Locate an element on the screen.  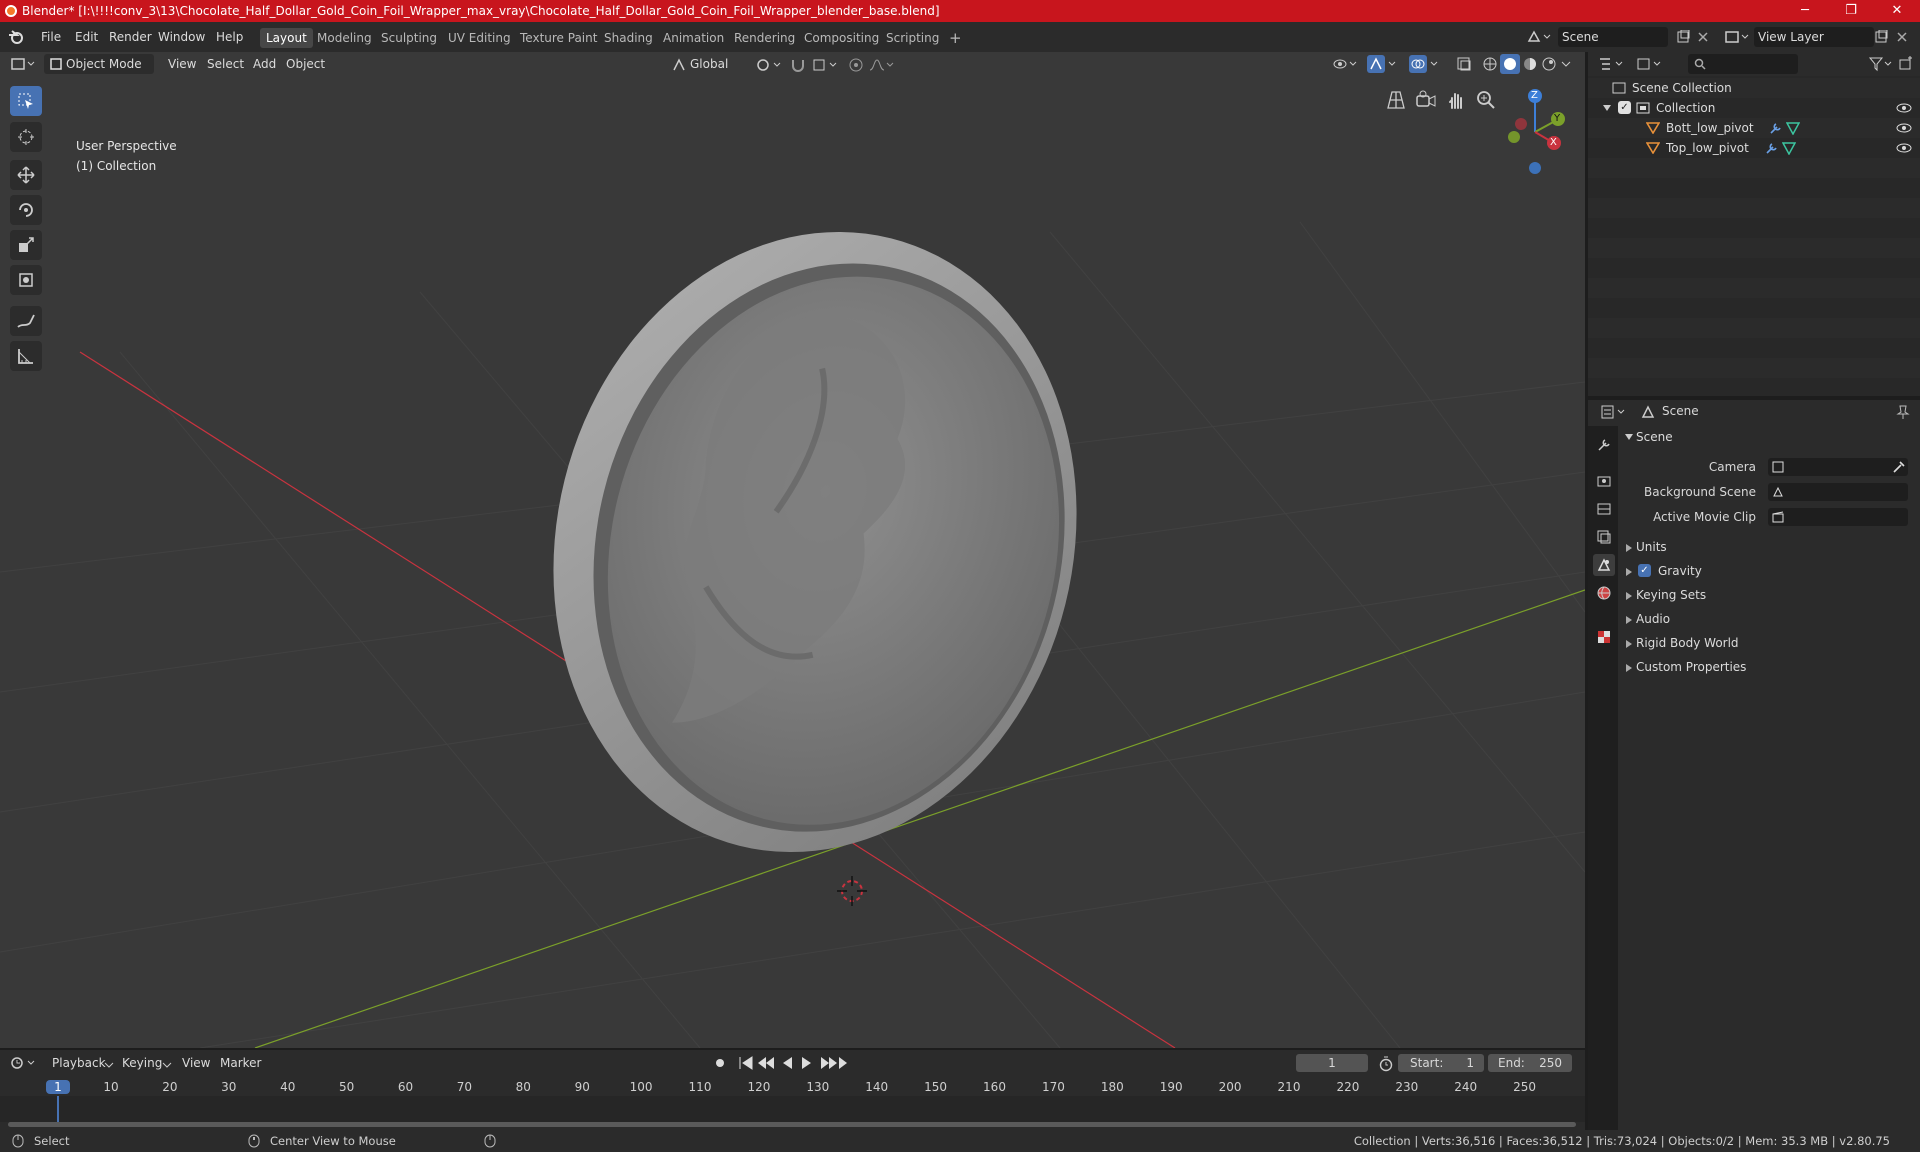
prev-keyframe-button is located at coordinates (766, 1063).